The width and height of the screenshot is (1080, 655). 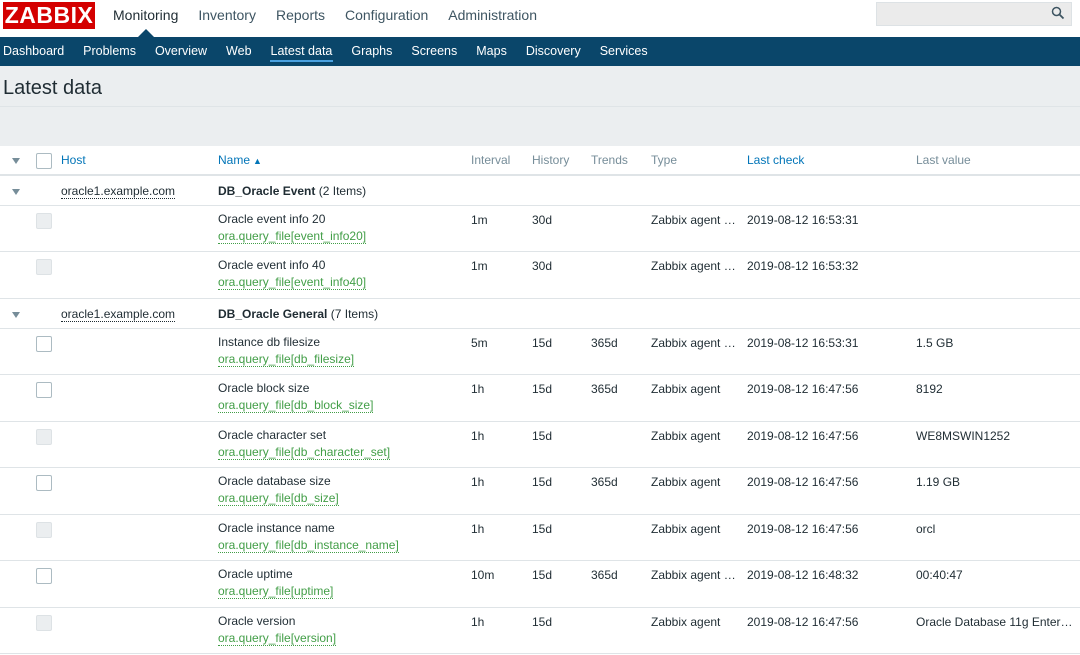 I want to click on item-key-link: ora.query_file[uptime], so click(x=276, y=592).